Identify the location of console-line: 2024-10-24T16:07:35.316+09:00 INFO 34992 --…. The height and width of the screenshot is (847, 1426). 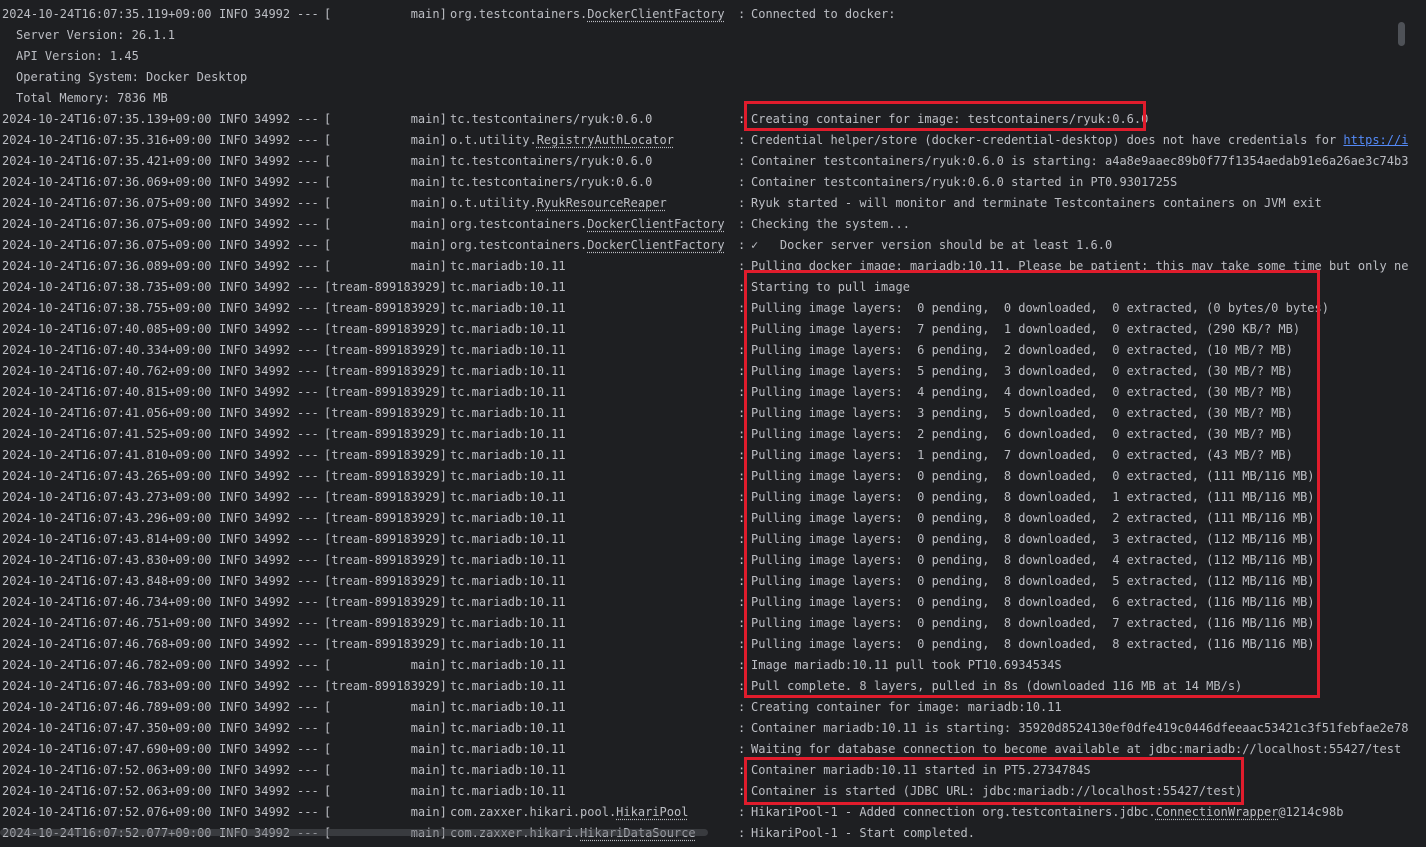
(704, 140).